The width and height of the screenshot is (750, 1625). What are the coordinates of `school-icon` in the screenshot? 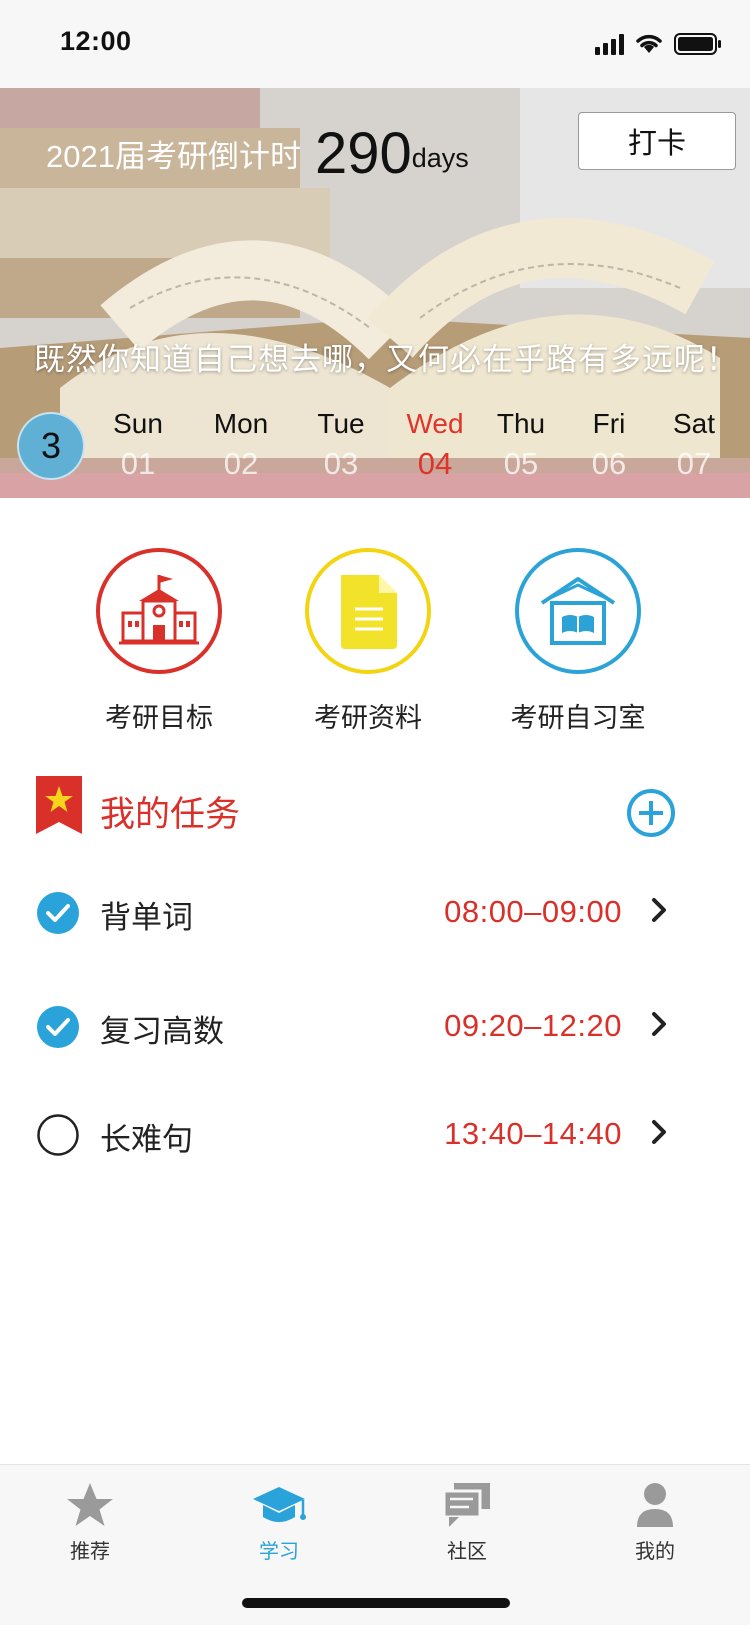 It's located at (159, 611).